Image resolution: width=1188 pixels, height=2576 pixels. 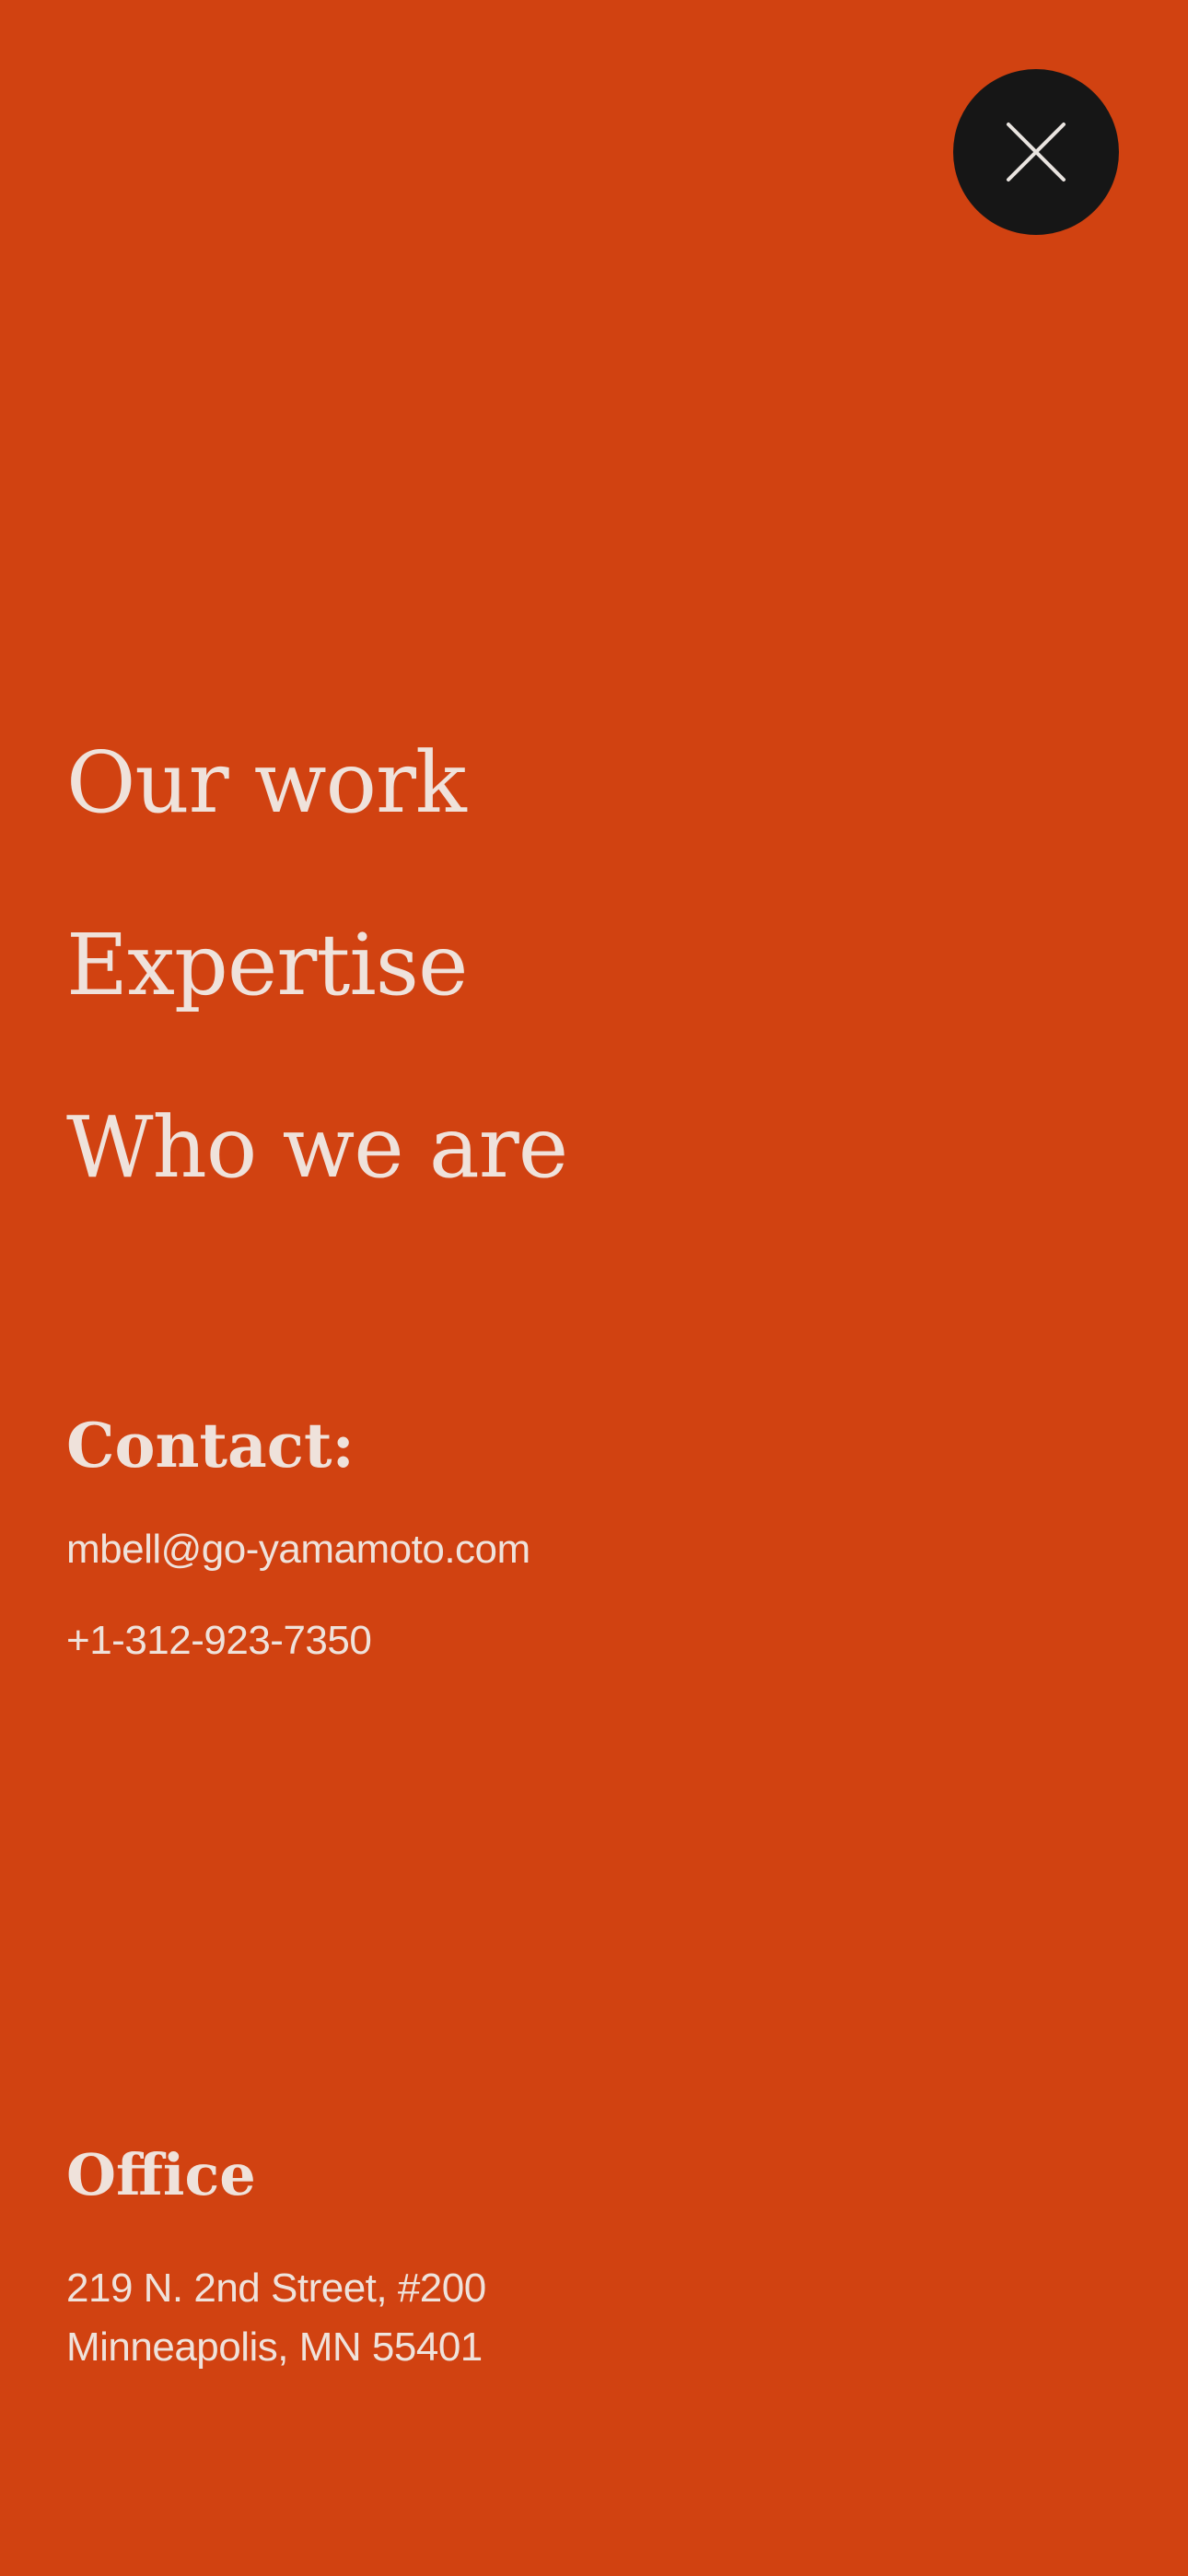 I want to click on close-button, so click(x=1036, y=152).